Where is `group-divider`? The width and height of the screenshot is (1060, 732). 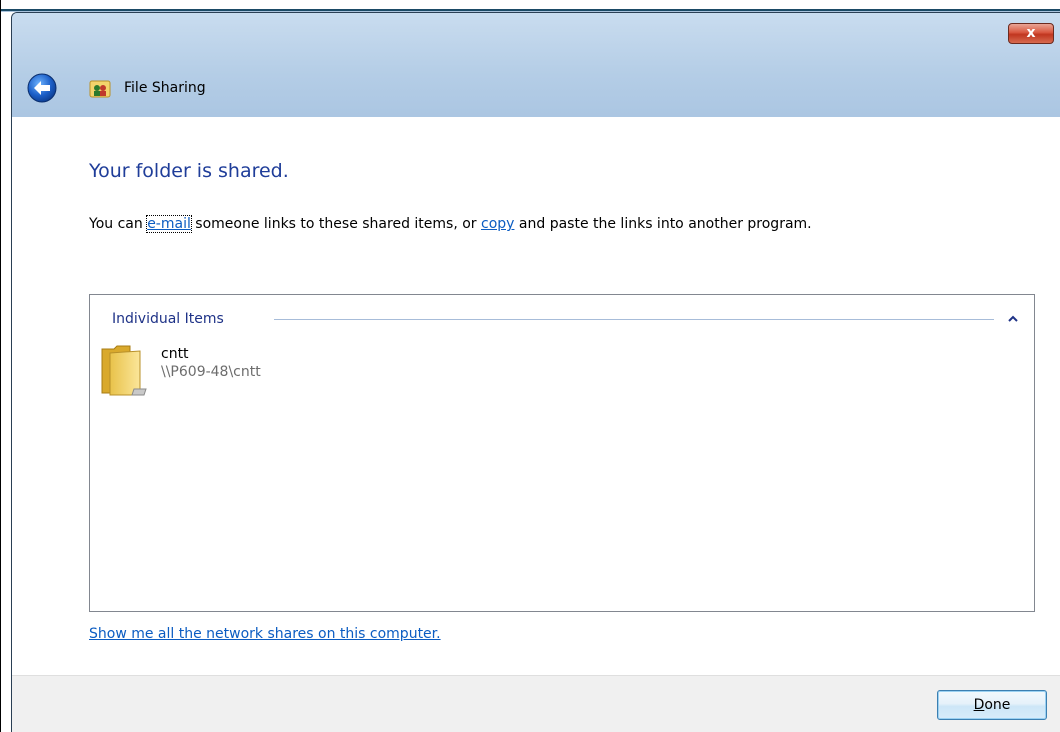
group-divider is located at coordinates (634, 319).